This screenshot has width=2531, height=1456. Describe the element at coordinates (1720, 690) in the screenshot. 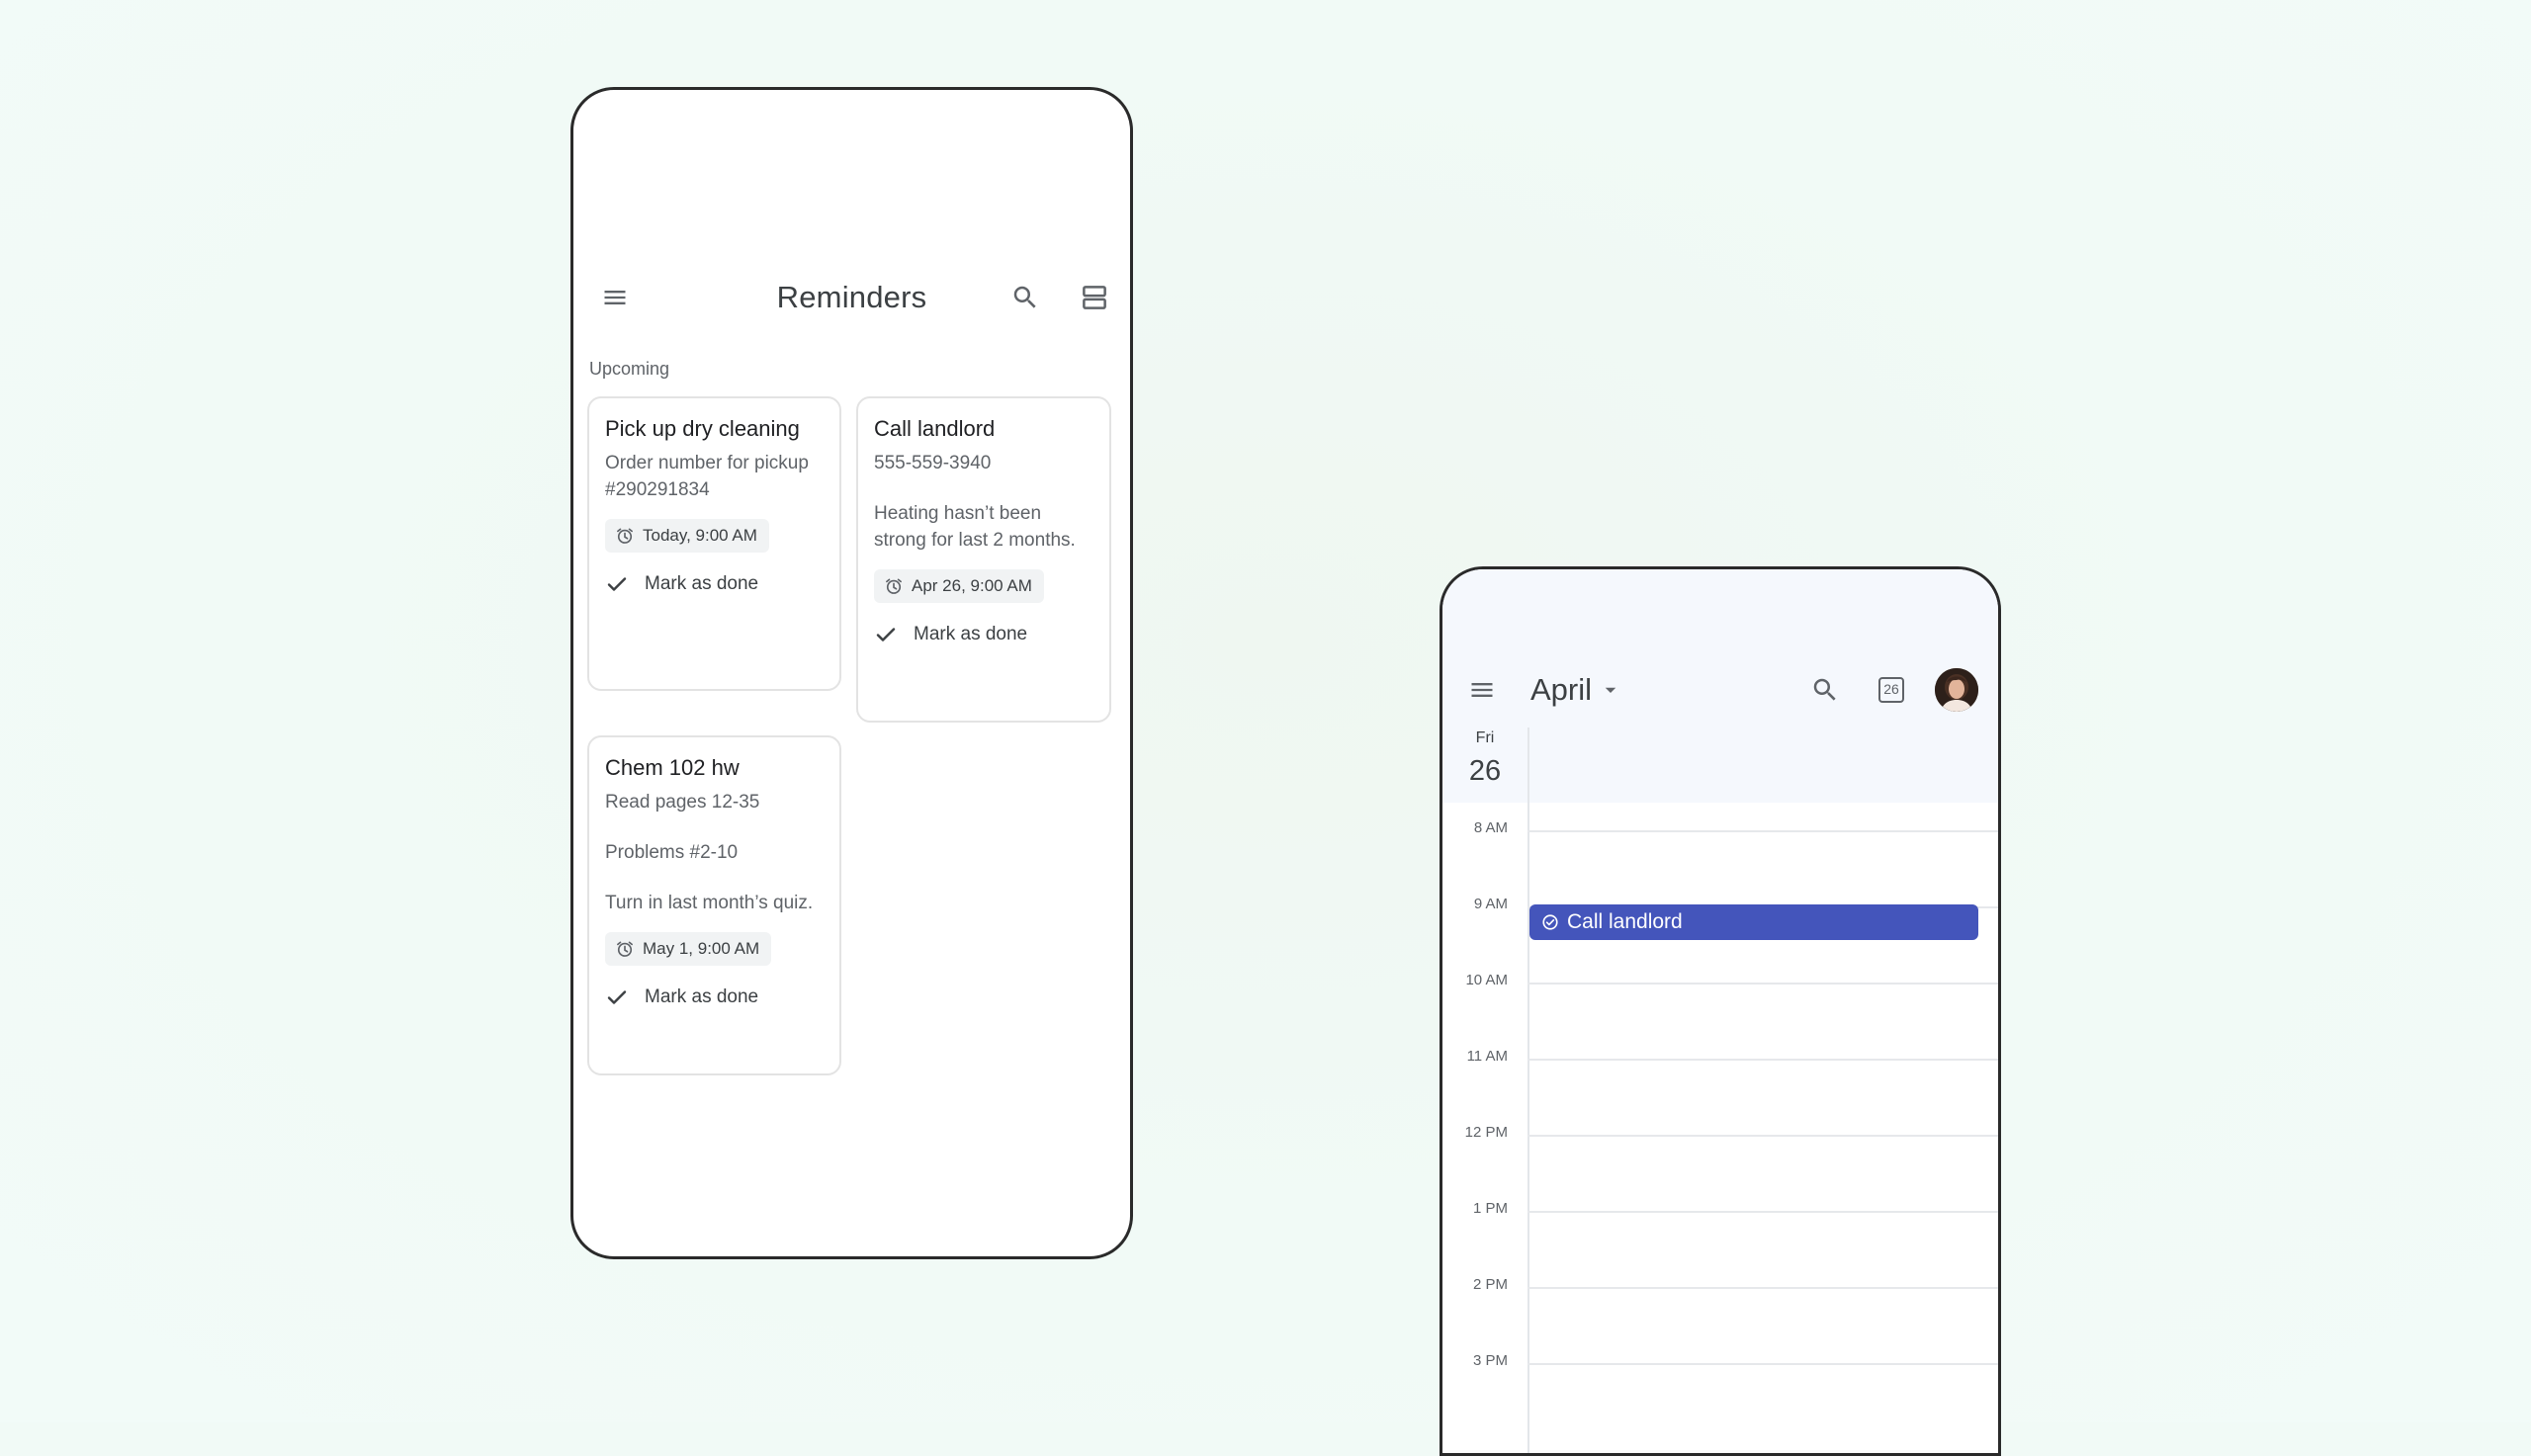

I see `calendar-top-app-bar: April 26` at that location.